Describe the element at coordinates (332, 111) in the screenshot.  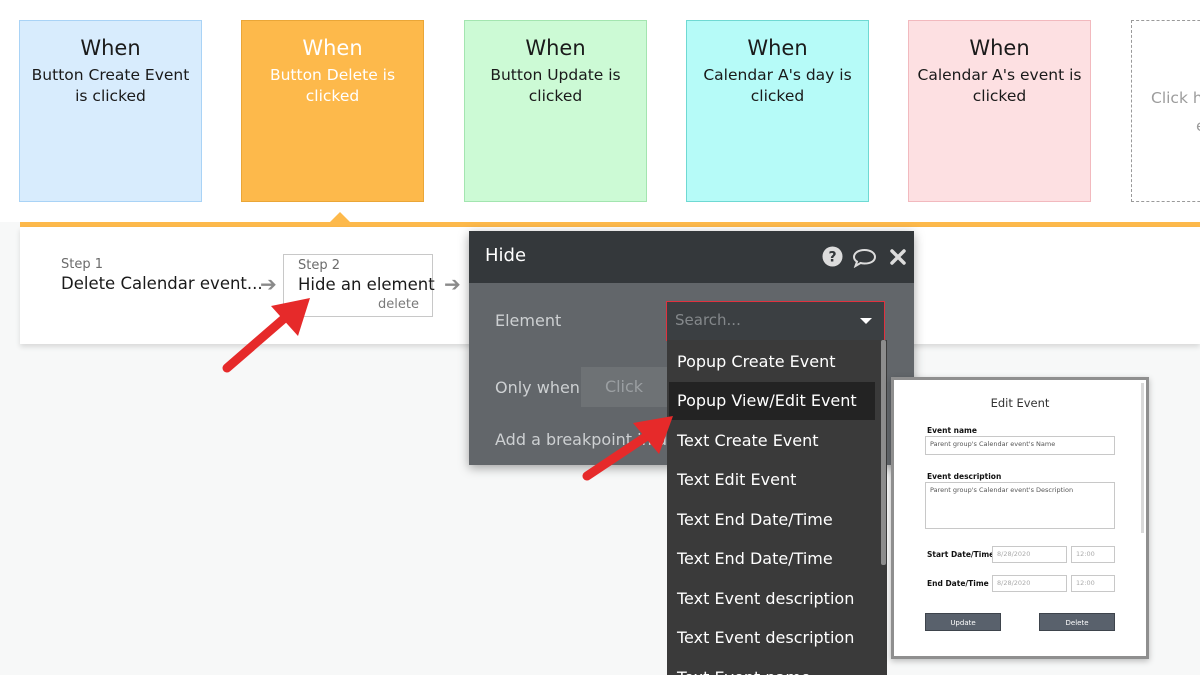
I see `event-card-button-delete: When Button Delete is clicked` at that location.